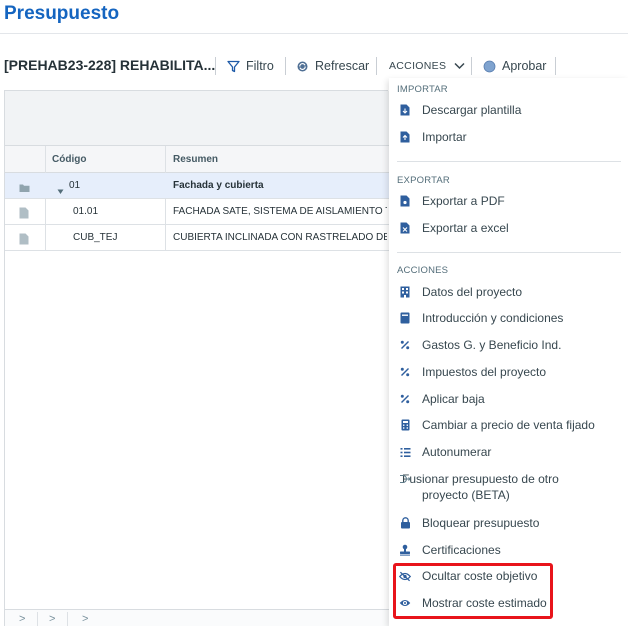 The width and height of the screenshot is (628, 626). I want to click on grid-header-band, so click(197, 118).